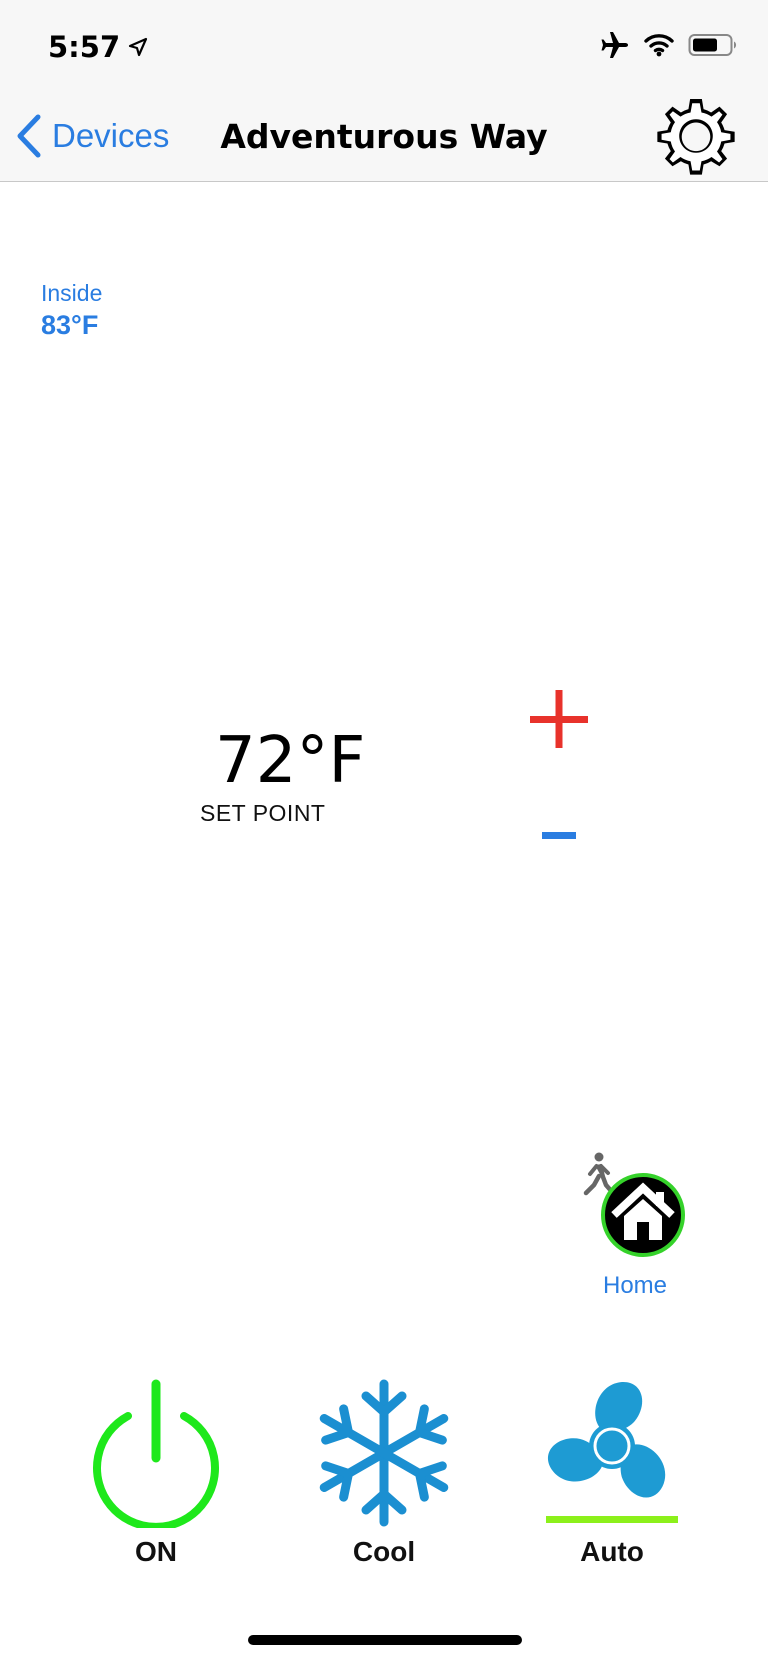 The width and height of the screenshot is (768, 1663). What do you see at coordinates (659, 45) in the screenshot?
I see `wifi-icon` at bounding box center [659, 45].